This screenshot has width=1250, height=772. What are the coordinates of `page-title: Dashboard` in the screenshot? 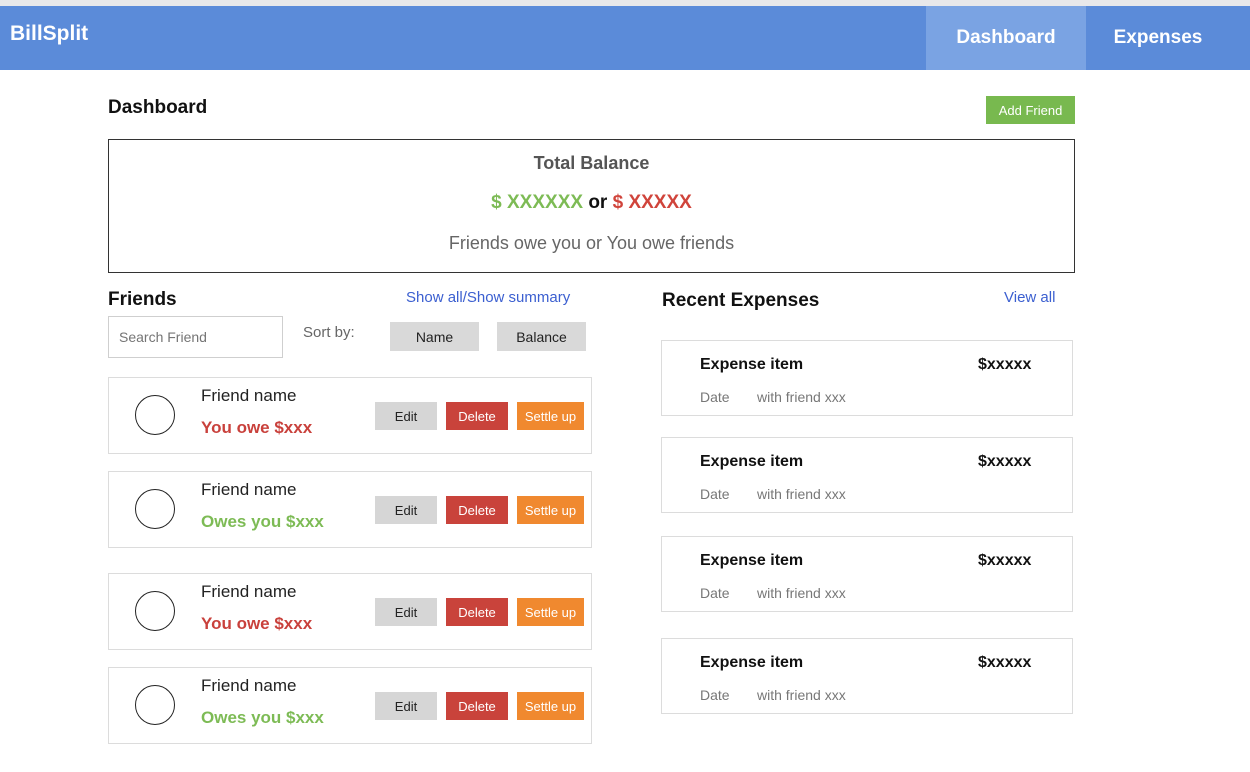 It's located at (158, 107).